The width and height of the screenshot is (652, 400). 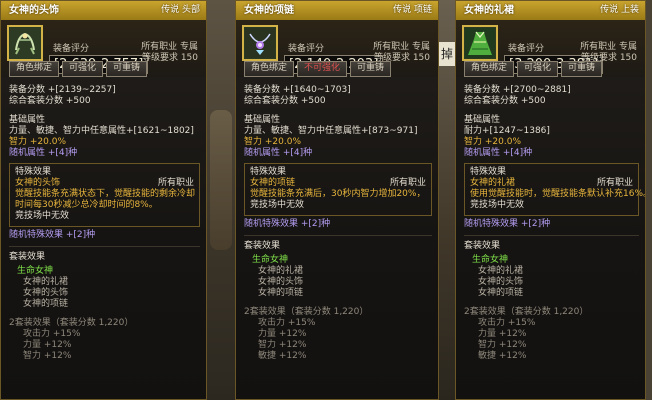 I want to click on background-sign: 掉, so click(x=447, y=54).